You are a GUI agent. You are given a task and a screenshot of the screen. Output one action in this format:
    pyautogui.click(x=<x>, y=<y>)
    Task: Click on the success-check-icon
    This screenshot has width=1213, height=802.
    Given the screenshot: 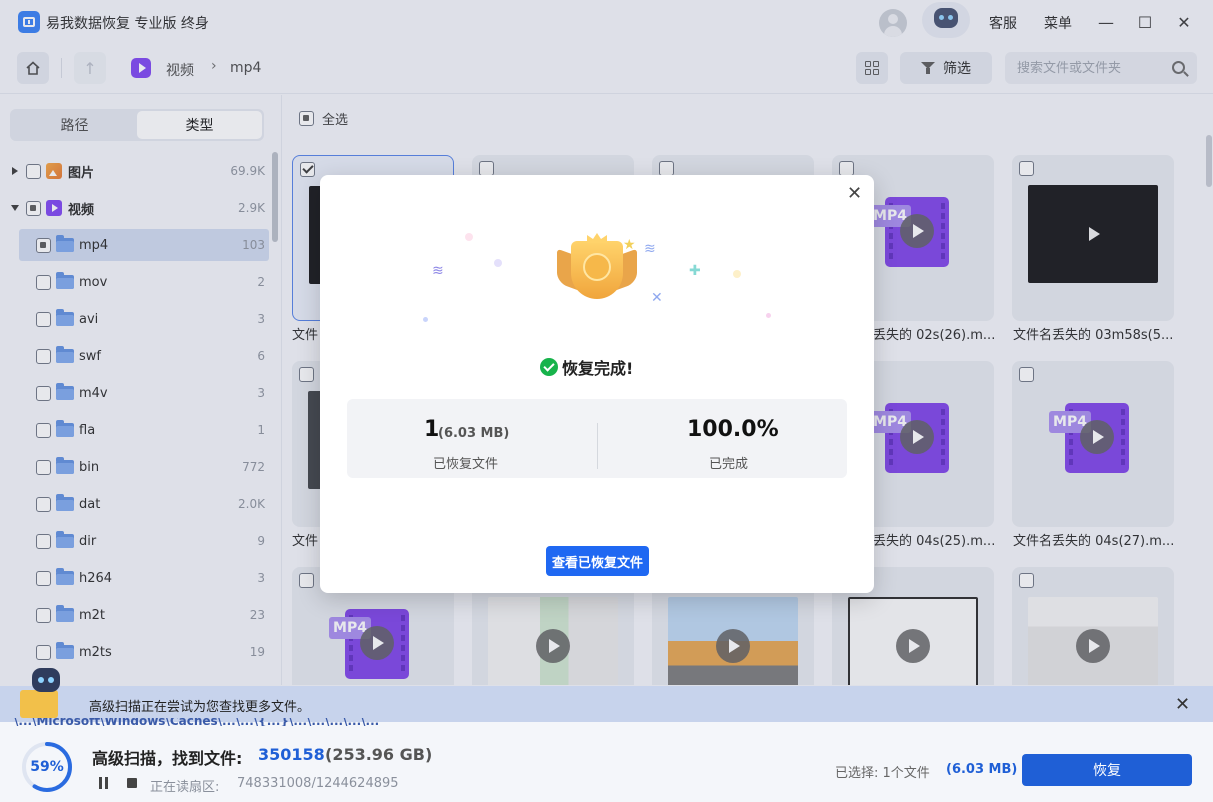 What is the action you would take?
    pyautogui.click(x=549, y=367)
    